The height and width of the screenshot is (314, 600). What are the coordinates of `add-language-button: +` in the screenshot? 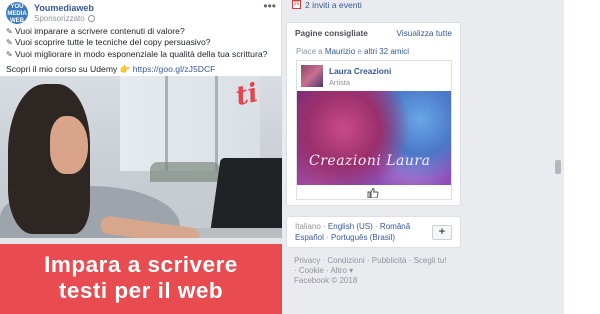 It's located at (442, 232).